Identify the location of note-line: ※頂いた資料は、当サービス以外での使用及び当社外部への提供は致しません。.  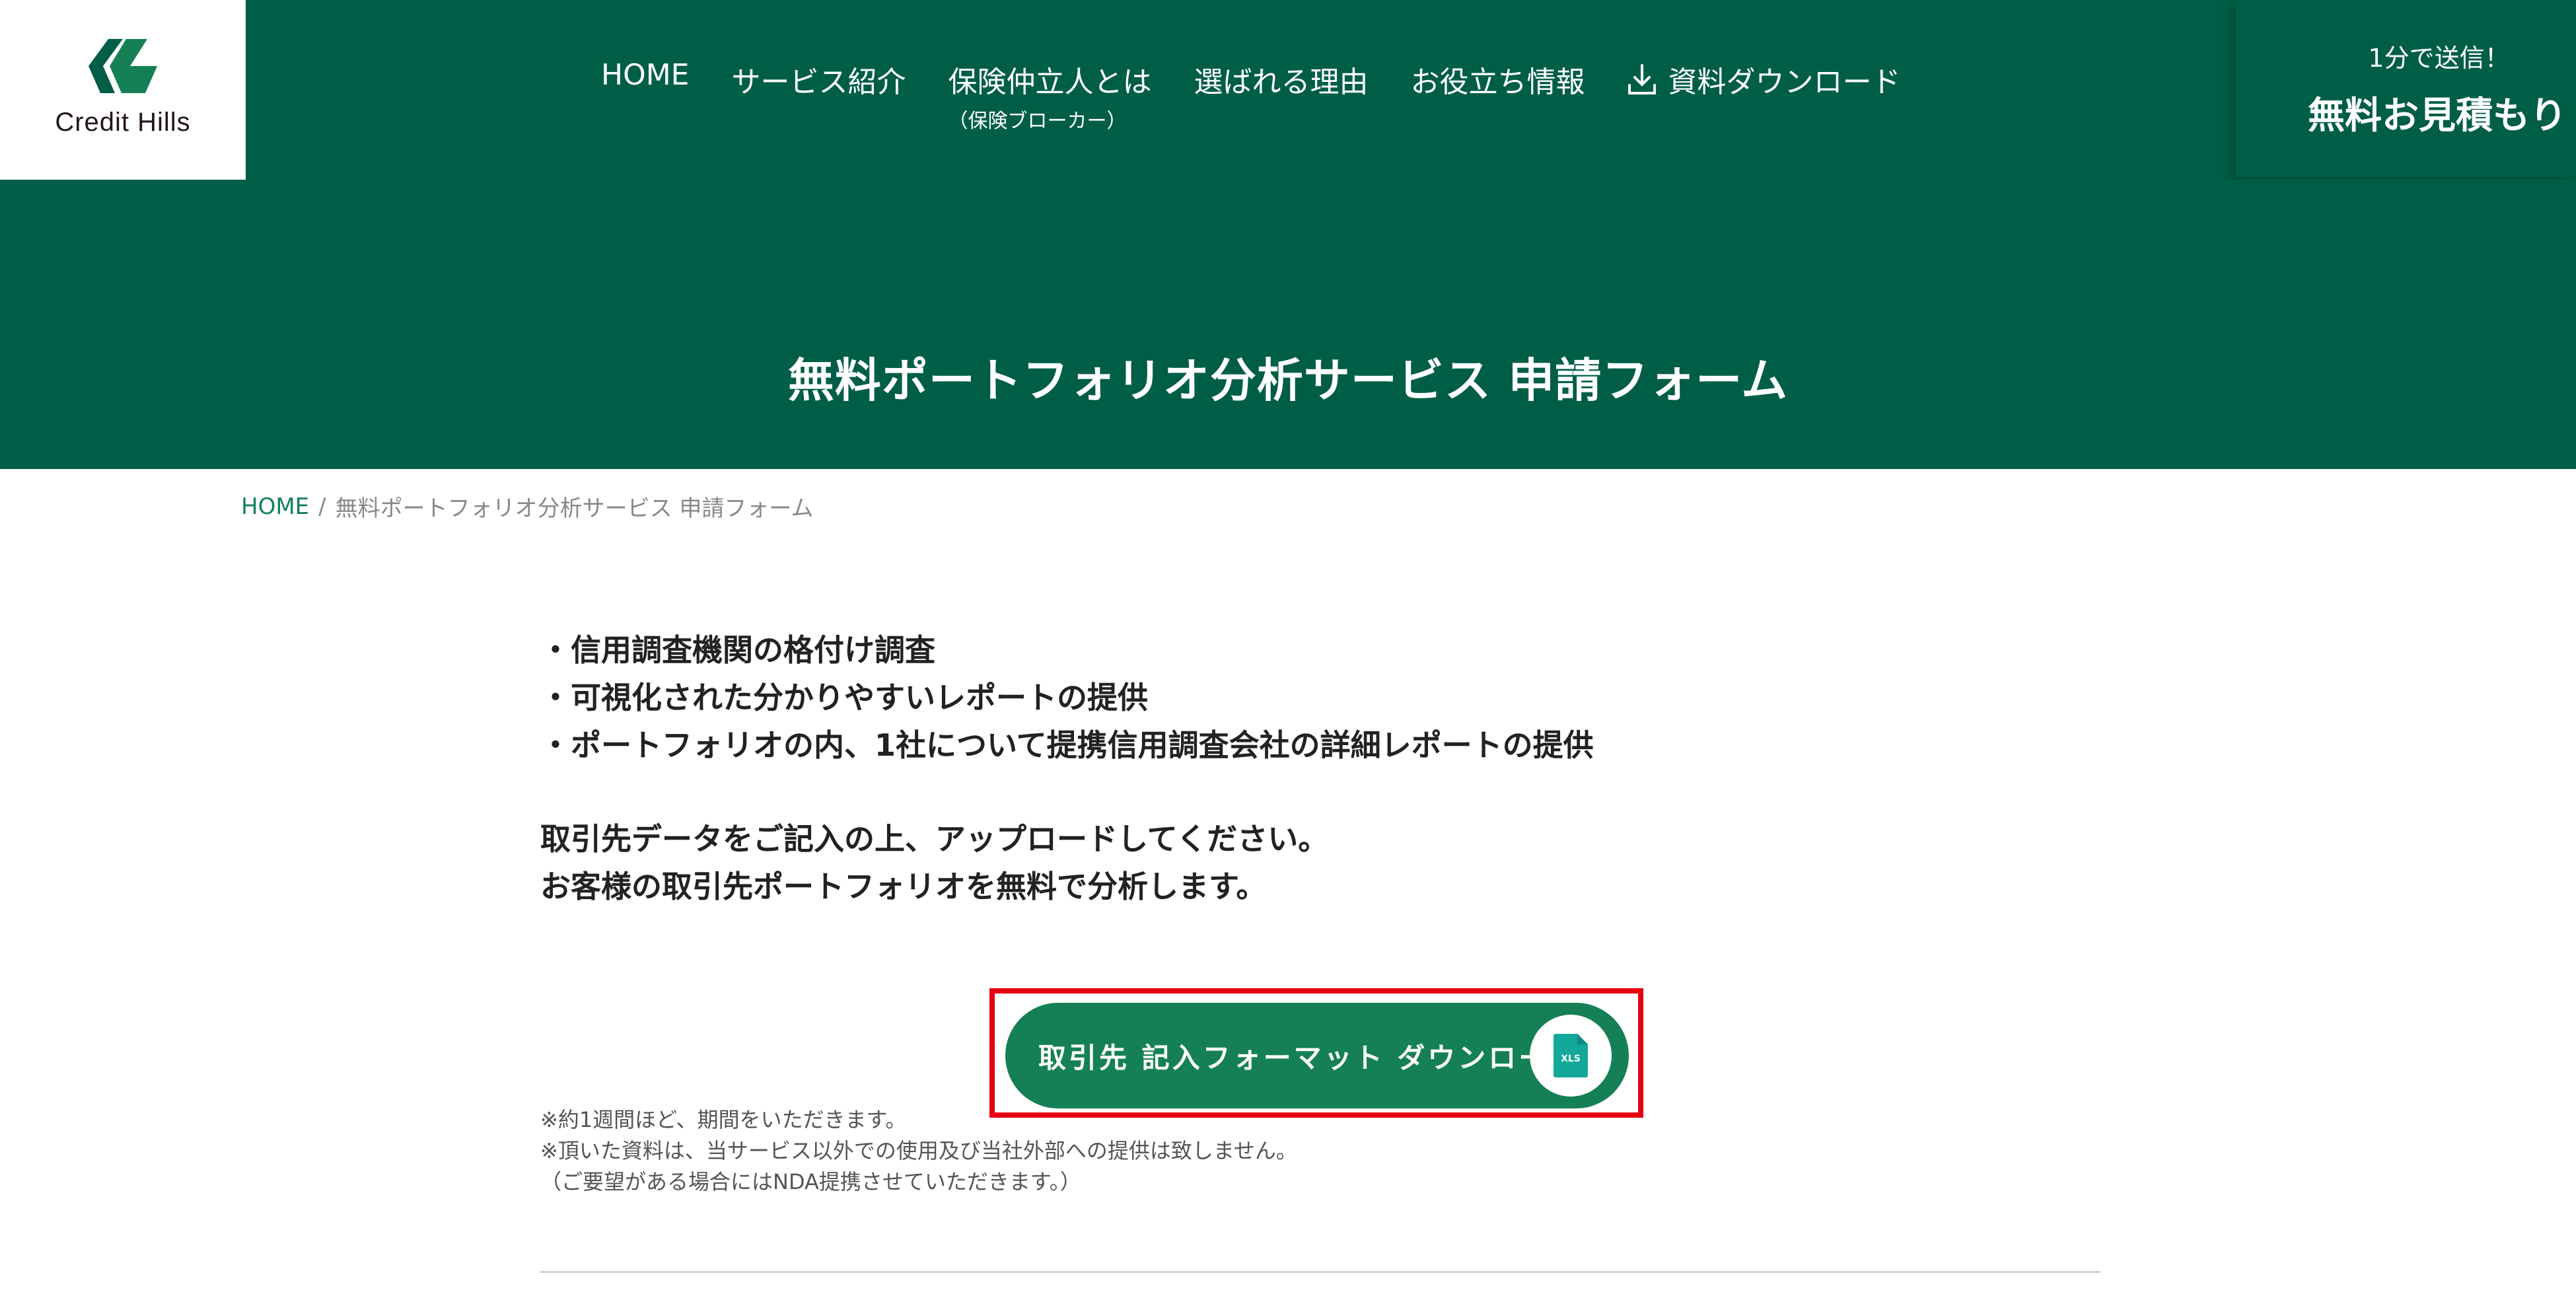
(918, 1150).